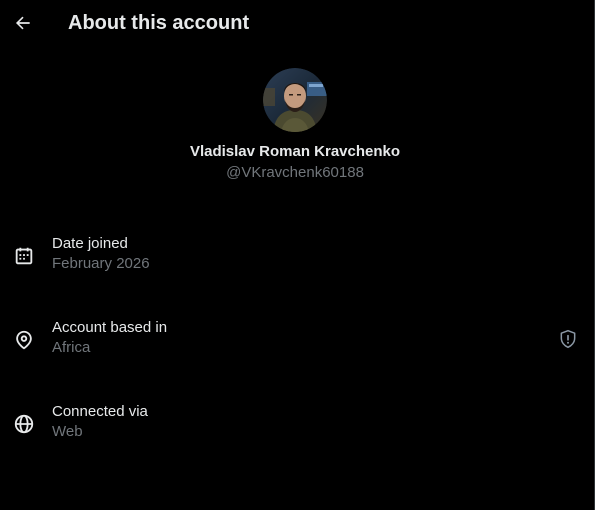 This screenshot has height=510, width=595. What do you see at coordinates (295, 100) in the screenshot?
I see `avatar` at bounding box center [295, 100].